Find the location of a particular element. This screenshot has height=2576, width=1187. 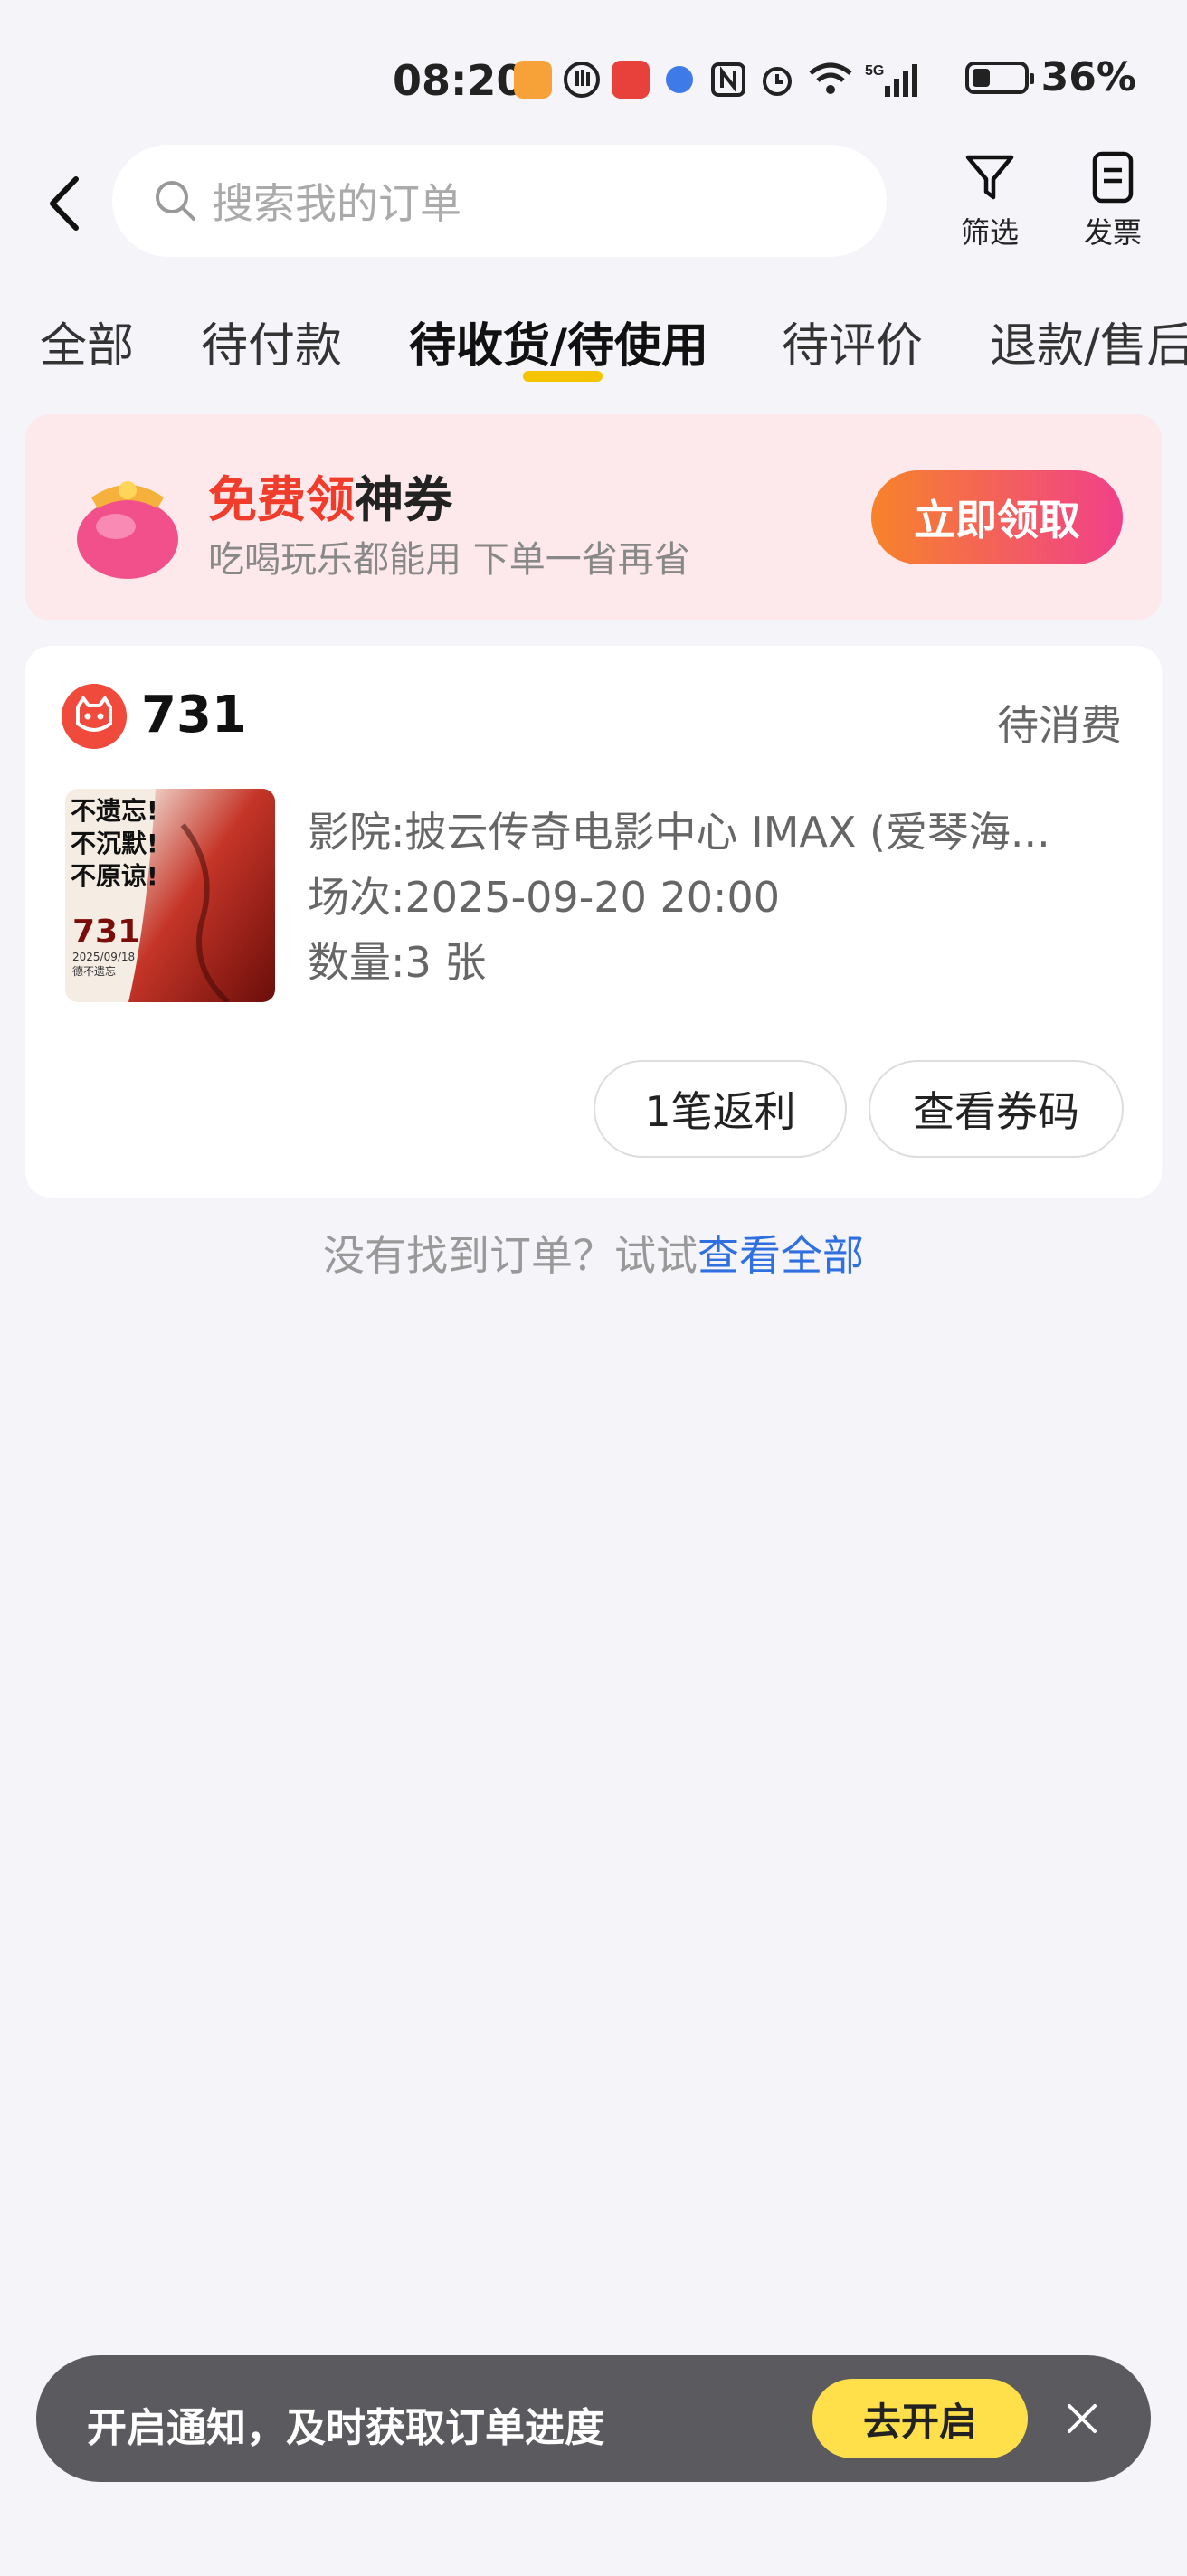

coupon-title: 免费领神券 is located at coordinates (330, 495).